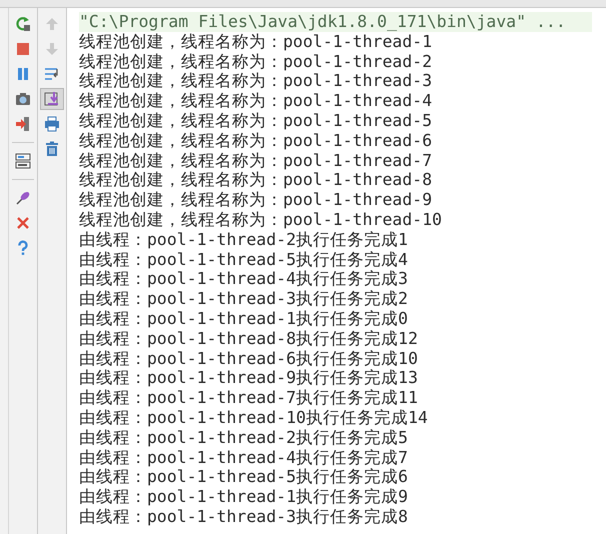 The width and height of the screenshot is (606, 534). What do you see at coordinates (244, 516) in the screenshot?
I see `console-line: 由线程：pool-1-thread-3执行任务完成8` at bounding box center [244, 516].